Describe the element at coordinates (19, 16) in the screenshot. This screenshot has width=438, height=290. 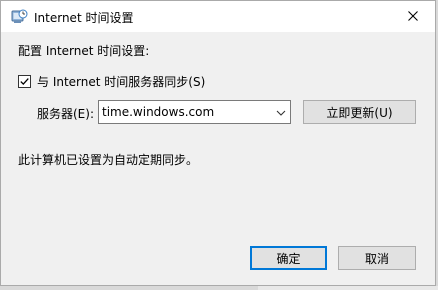
I see `clock-globe-icon` at that location.